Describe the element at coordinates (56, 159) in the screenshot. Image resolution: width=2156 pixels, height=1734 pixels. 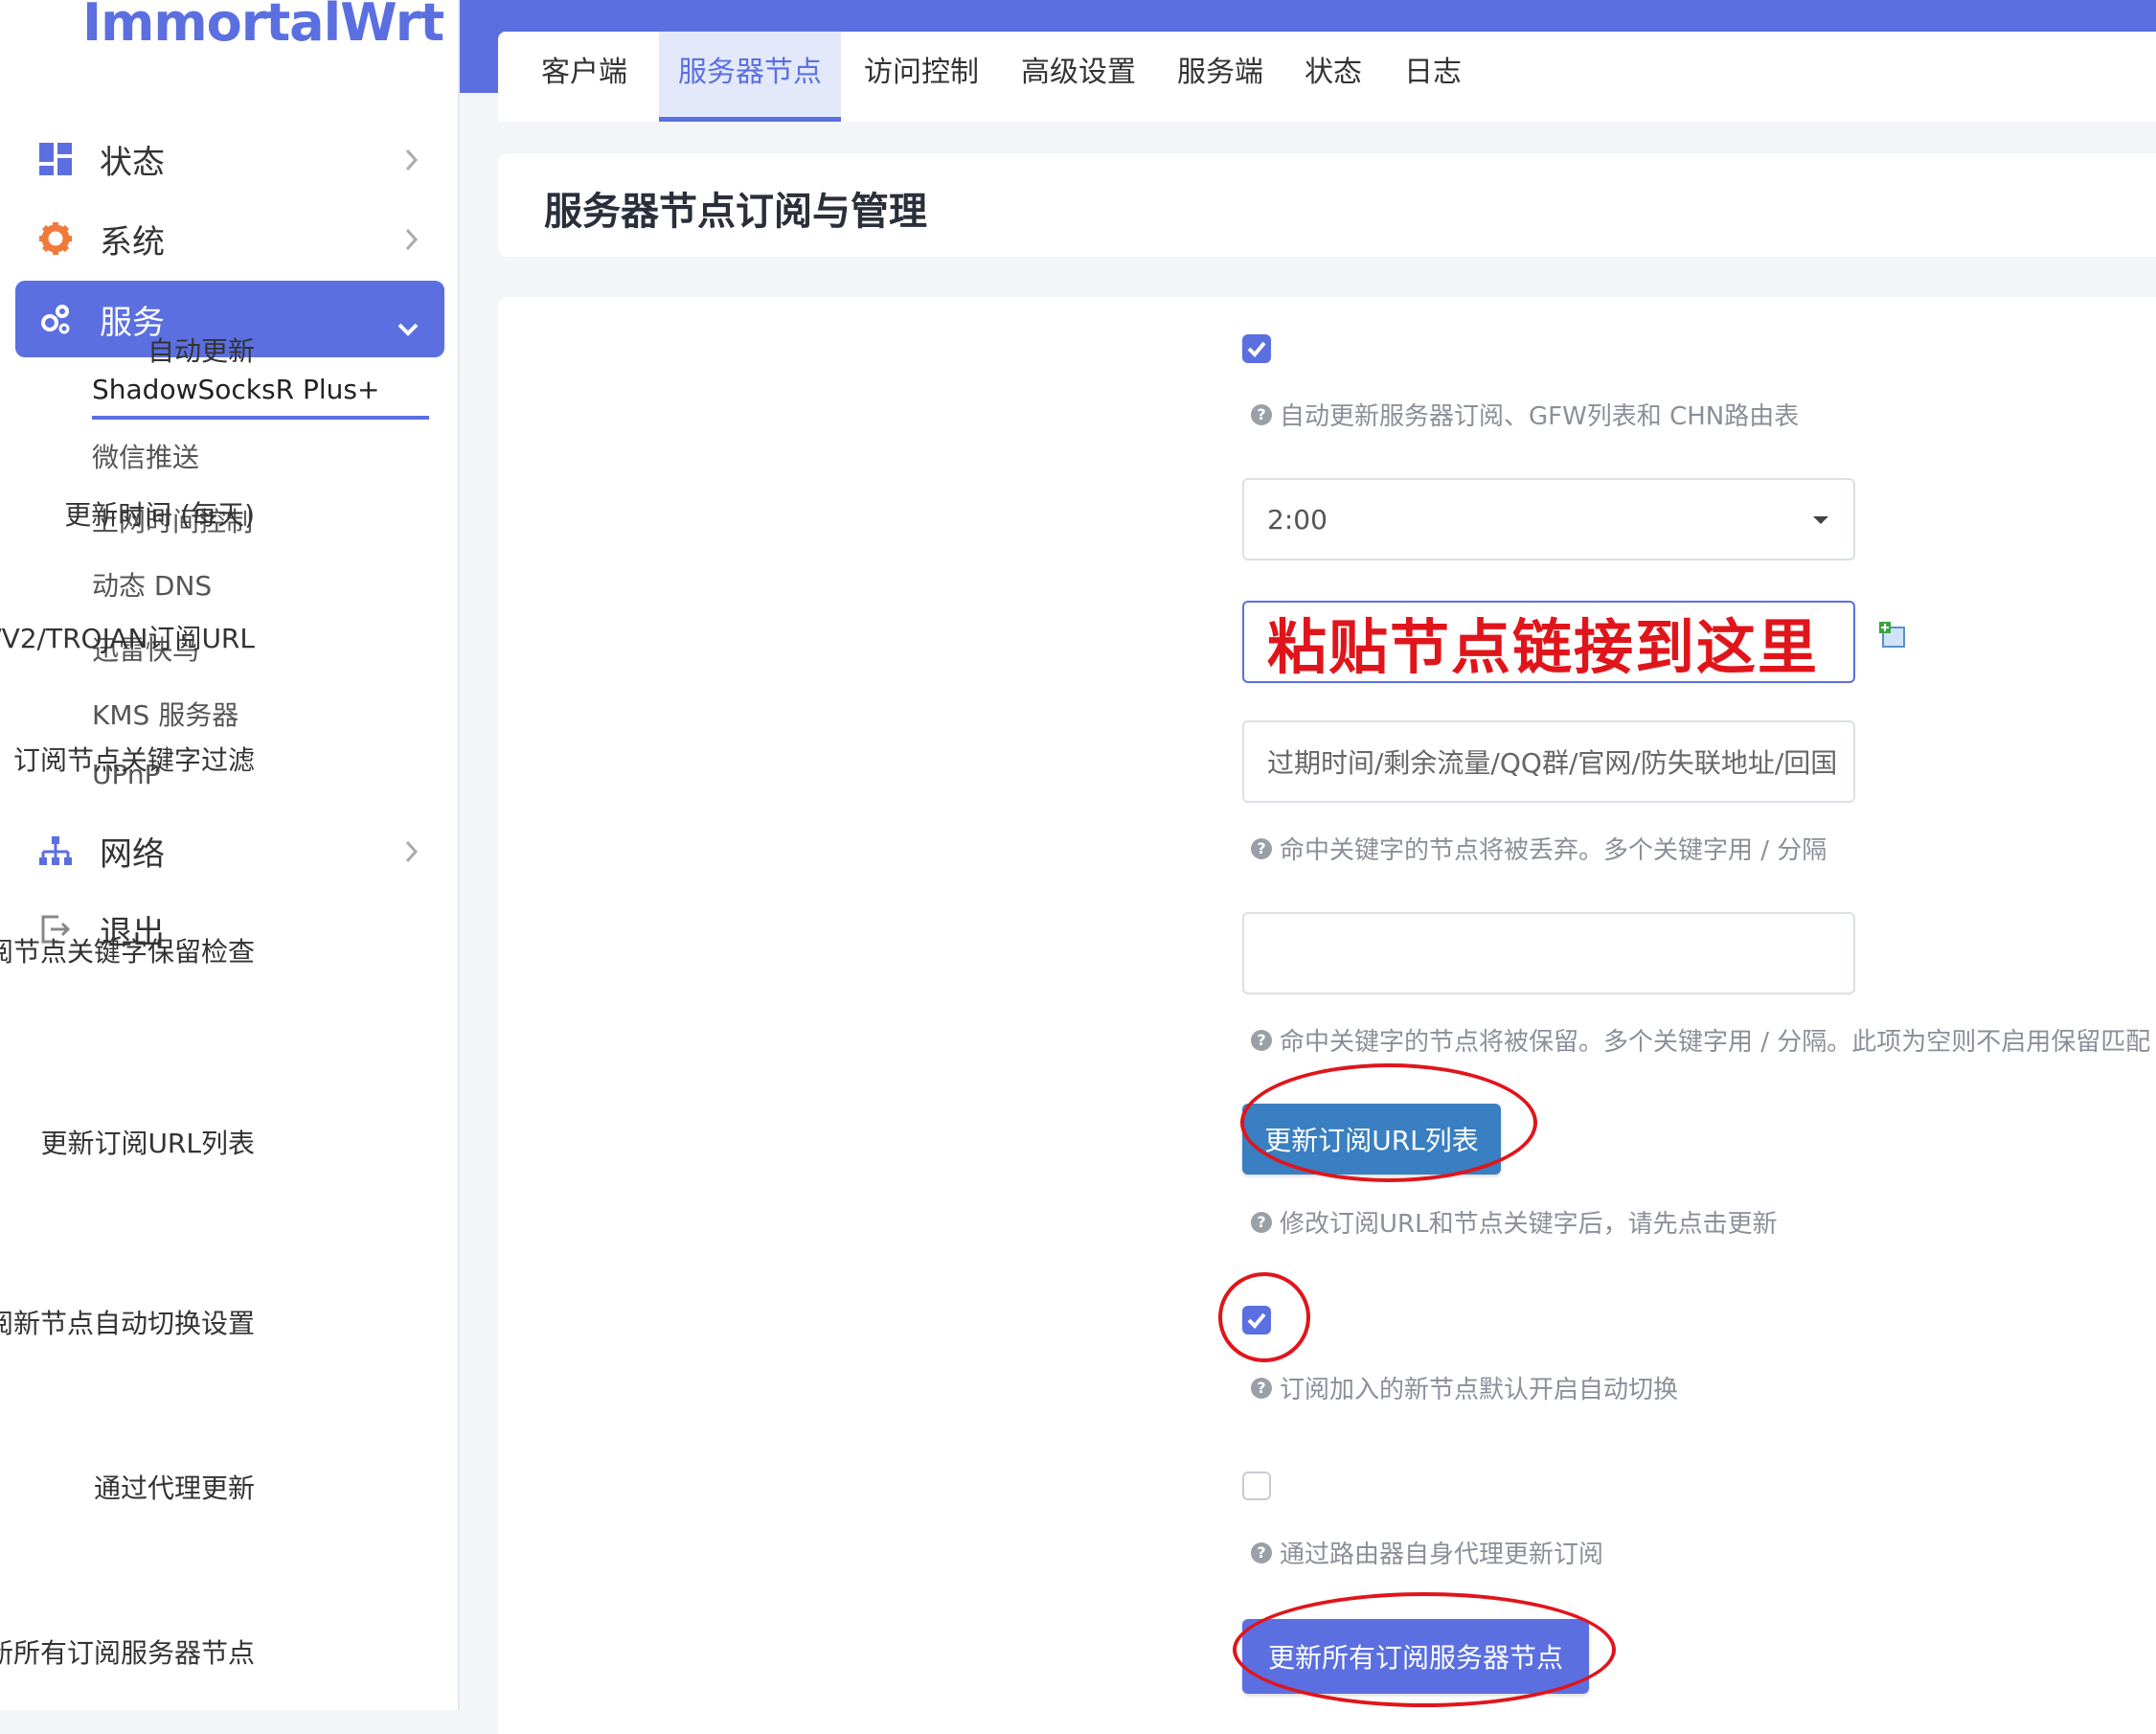
I see `dashboard-icon` at that location.